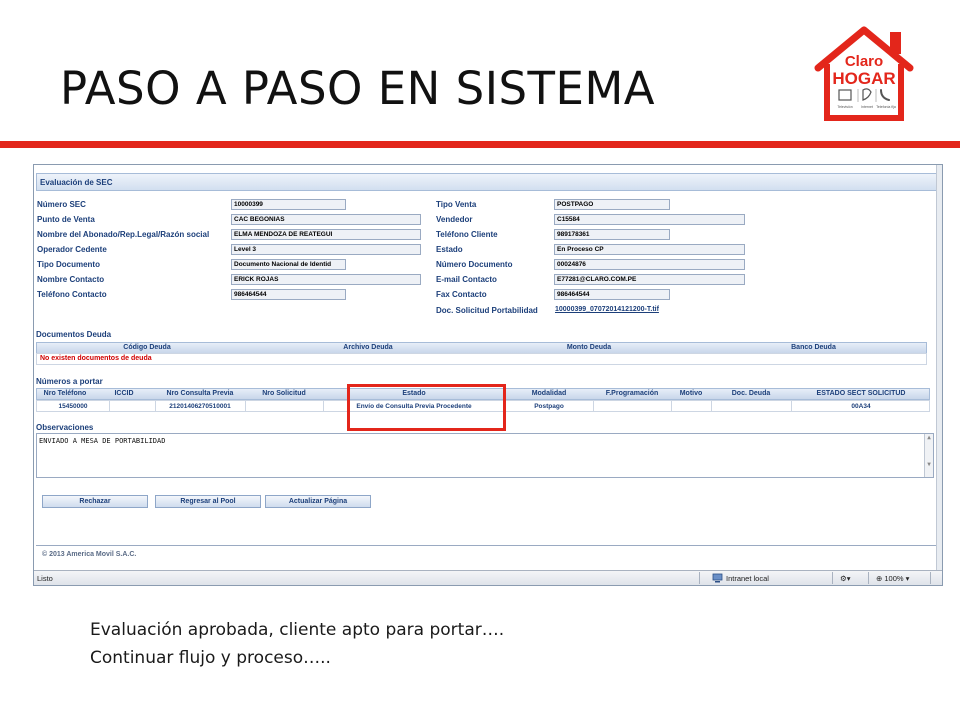  Describe the element at coordinates (65, 427) in the screenshot. I see `observations-title: Observaciones` at that location.